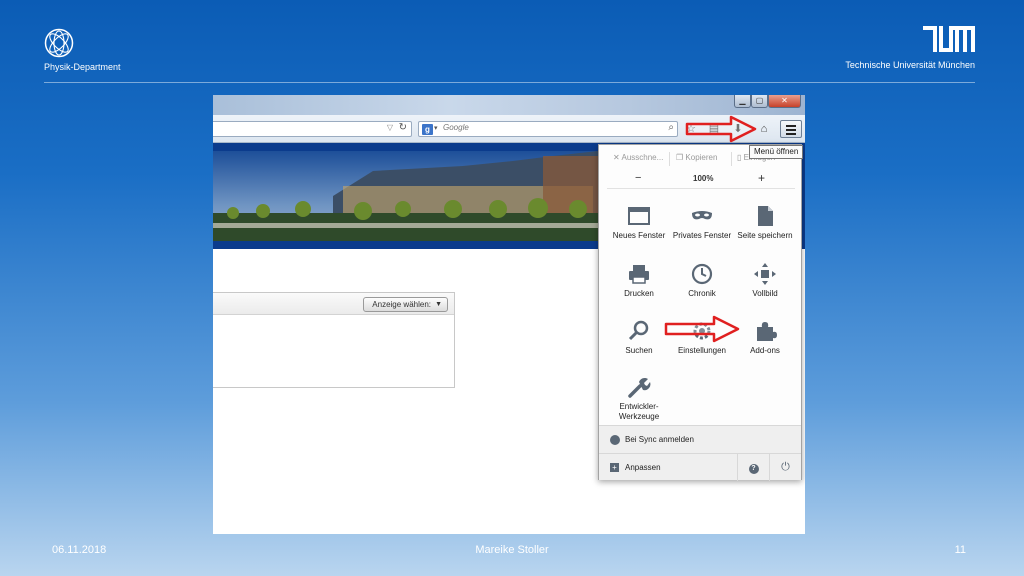 This screenshot has width=1024, height=576. I want to click on customize-button: Anpassen, so click(643, 467).